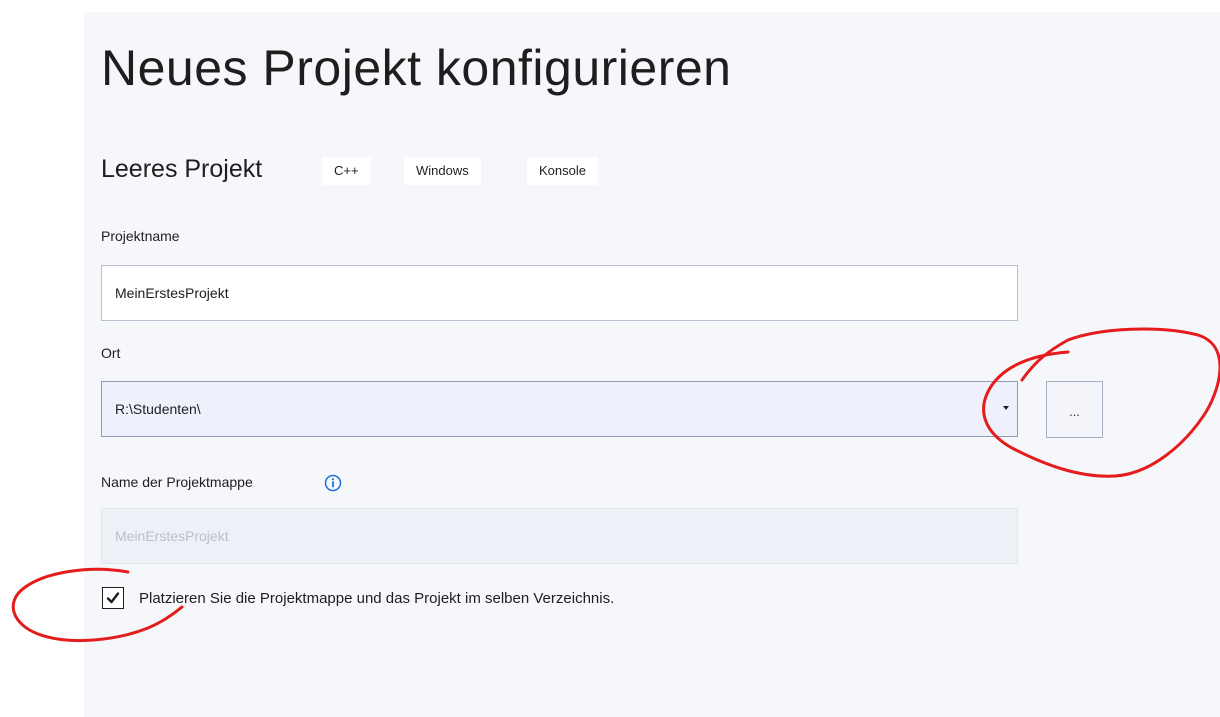 The width and height of the screenshot is (1220, 717). I want to click on project-name-input: MeinErstesProjekt, so click(559, 293).